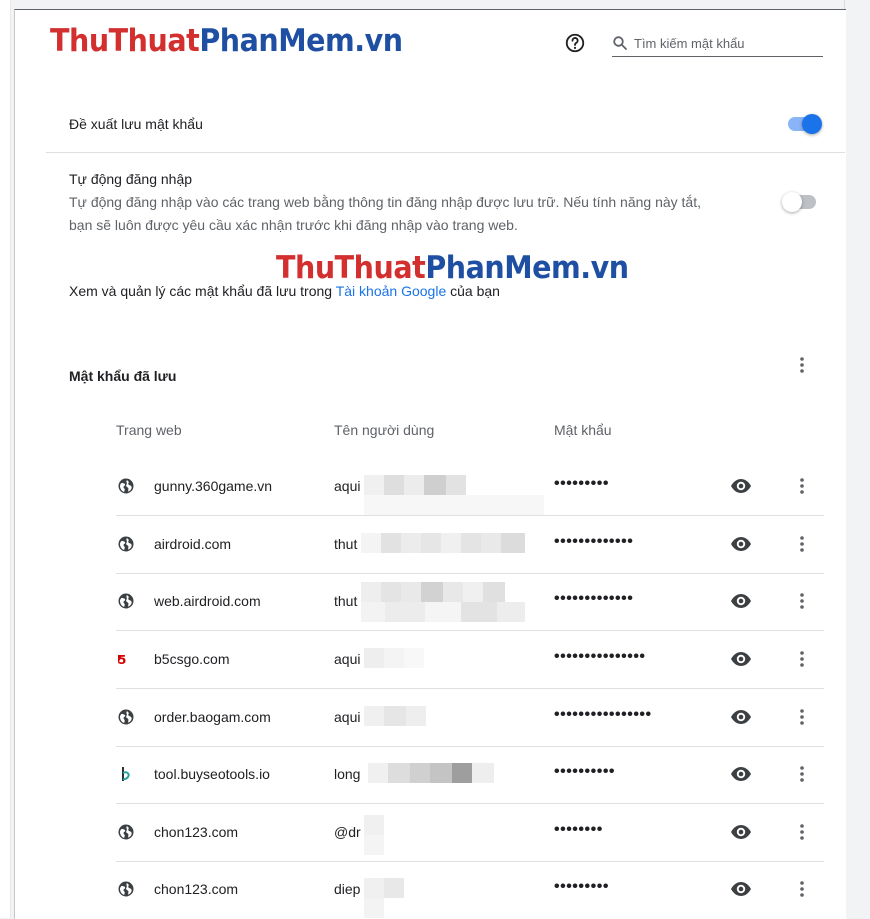 Image resolution: width=870 pixels, height=919 pixels. Describe the element at coordinates (391, 291) in the screenshot. I see `google-account-link: Tài khoản Google` at that location.